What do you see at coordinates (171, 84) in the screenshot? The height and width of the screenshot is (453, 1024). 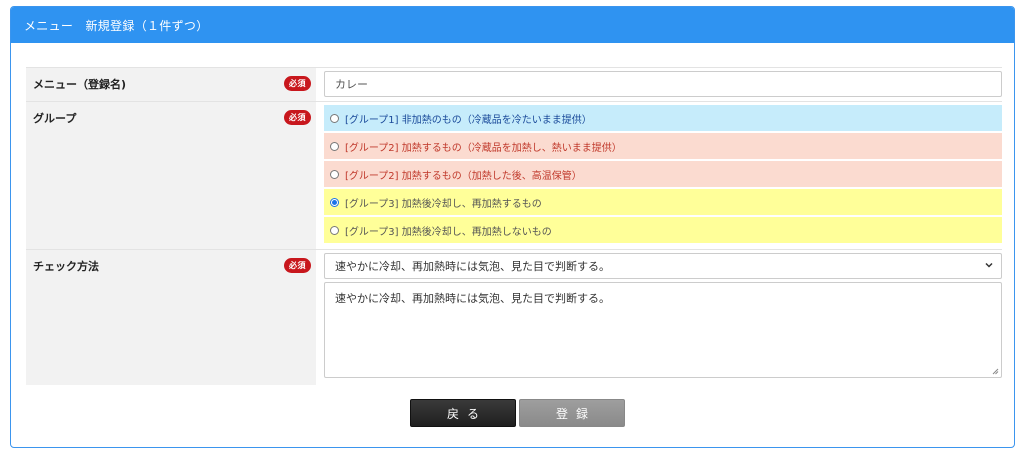 I see `menu-name-label-cell: メニュー（登録名) 必須` at bounding box center [171, 84].